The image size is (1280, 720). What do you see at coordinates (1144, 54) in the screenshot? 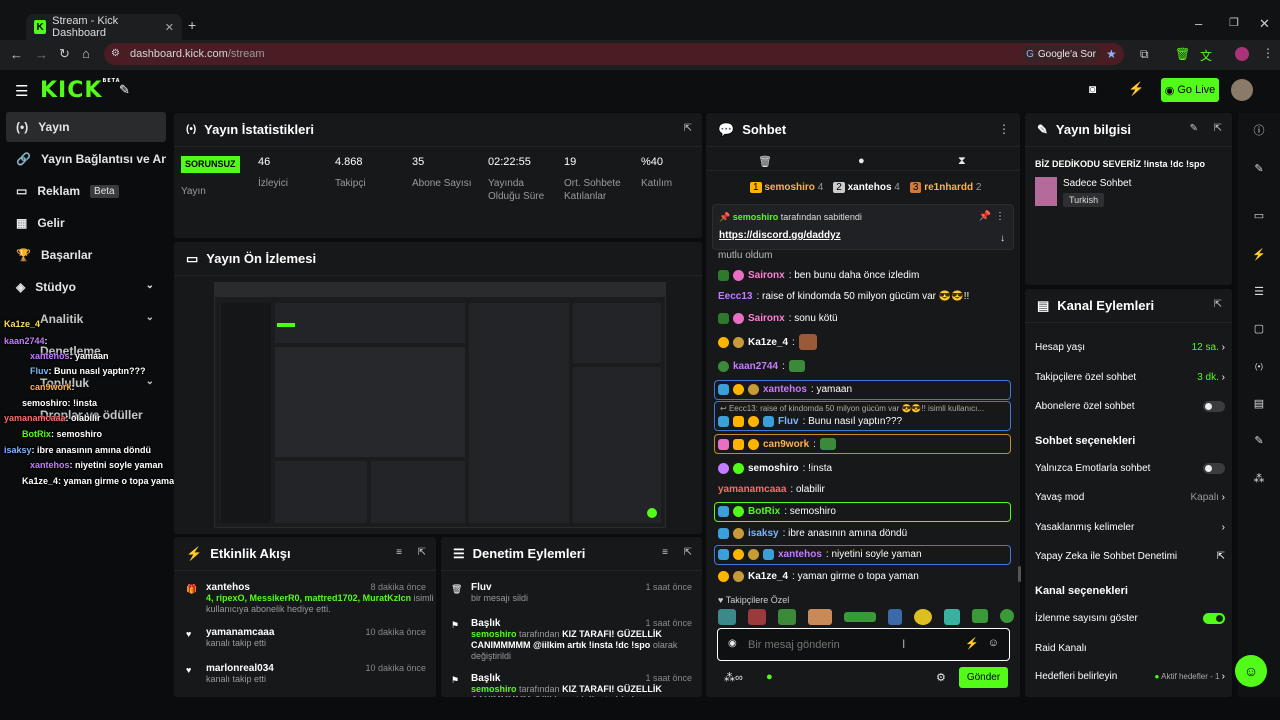
I see `extensions-icon: ⧉` at bounding box center [1144, 54].